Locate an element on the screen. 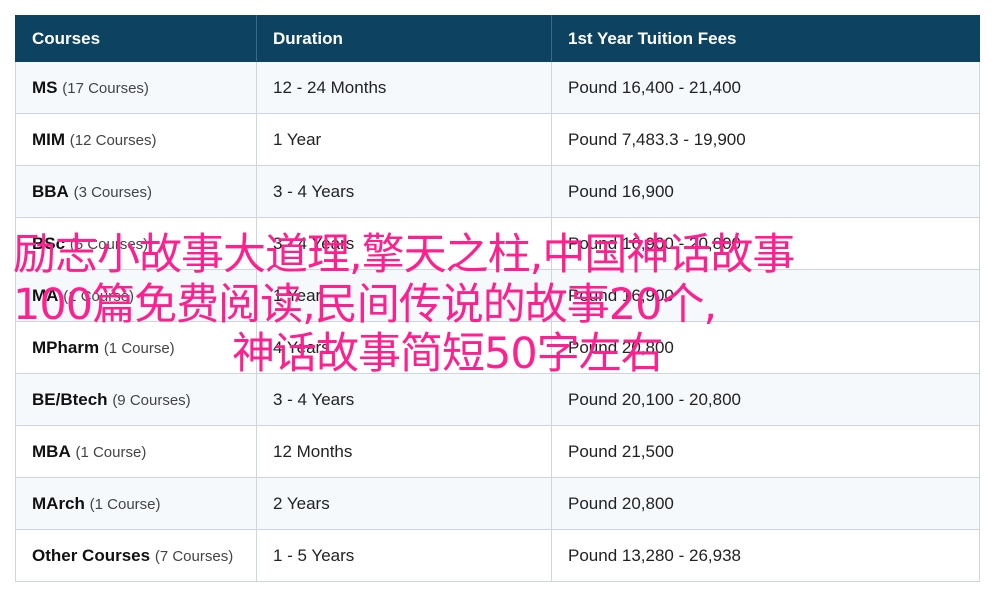 Image resolution: width=991 pixels, height=597 pixels. course-name: BE/Btech is located at coordinates (70, 399).